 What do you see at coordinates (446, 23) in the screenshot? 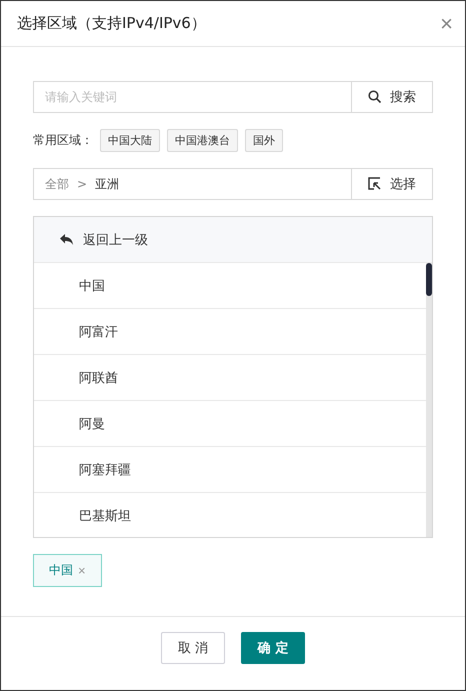
I see `close-button: ×` at bounding box center [446, 23].